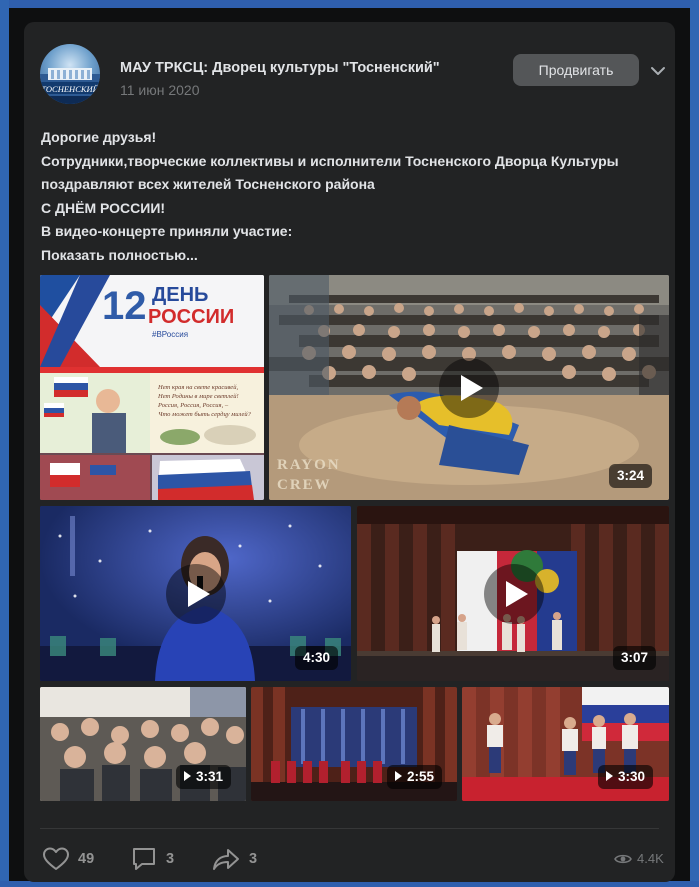  What do you see at coordinates (205, 414) in the screenshot?
I see `poster-poem-line: Что может быть сердцу милей?` at bounding box center [205, 414].